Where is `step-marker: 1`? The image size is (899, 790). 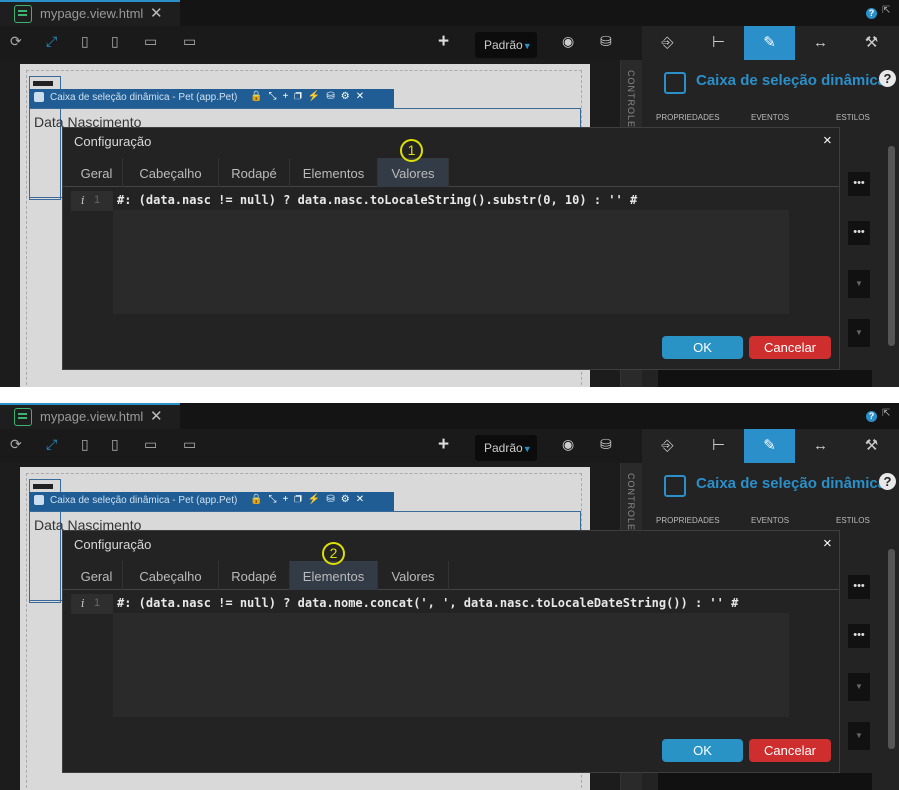
step-marker: 1 is located at coordinates (411, 150).